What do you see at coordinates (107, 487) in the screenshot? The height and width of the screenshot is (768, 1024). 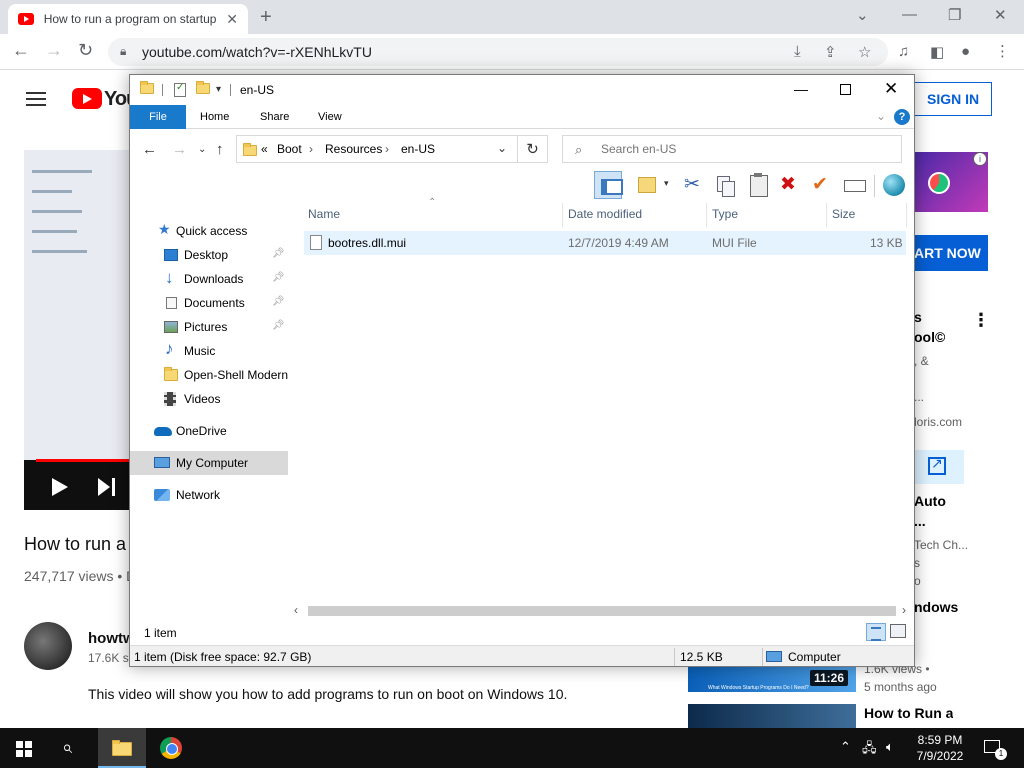 I see `next-video-icon` at bounding box center [107, 487].